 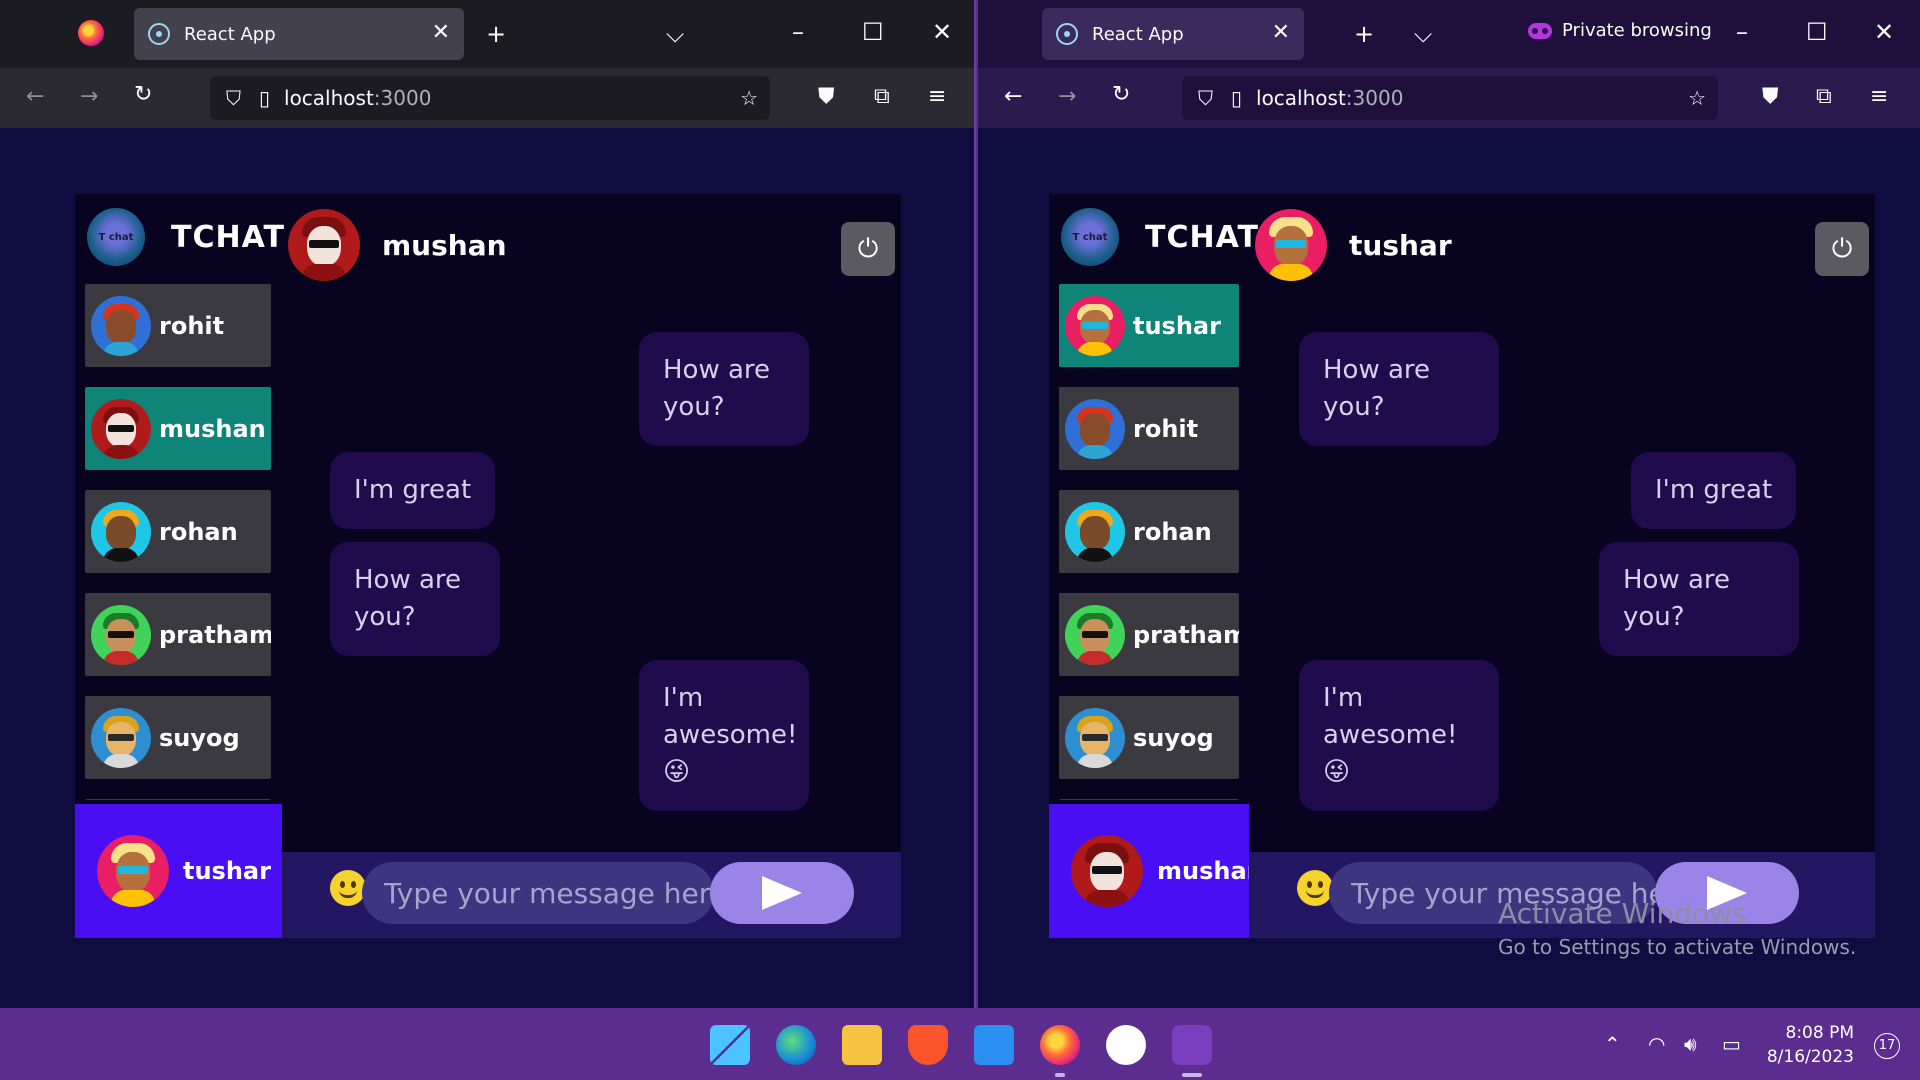 I want to click on url-host: localhost, so click(x=1301, y=98).